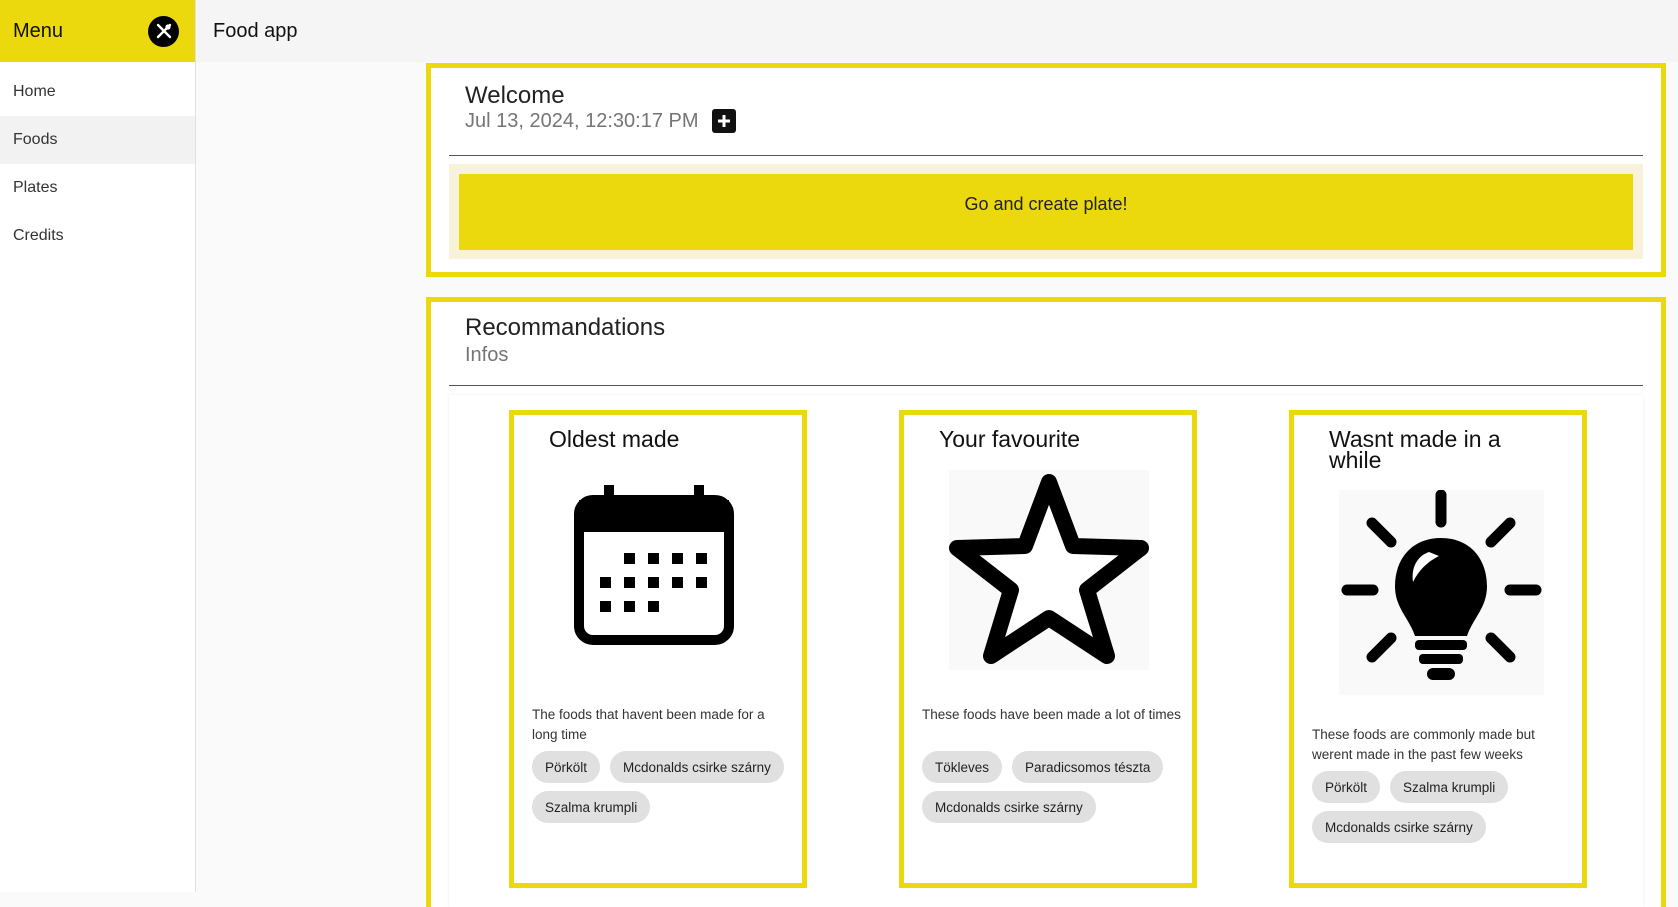 The image size is (1678, 907). I want to click on create-plate-wrapper: Go and create plate!, so click(1046, 211).